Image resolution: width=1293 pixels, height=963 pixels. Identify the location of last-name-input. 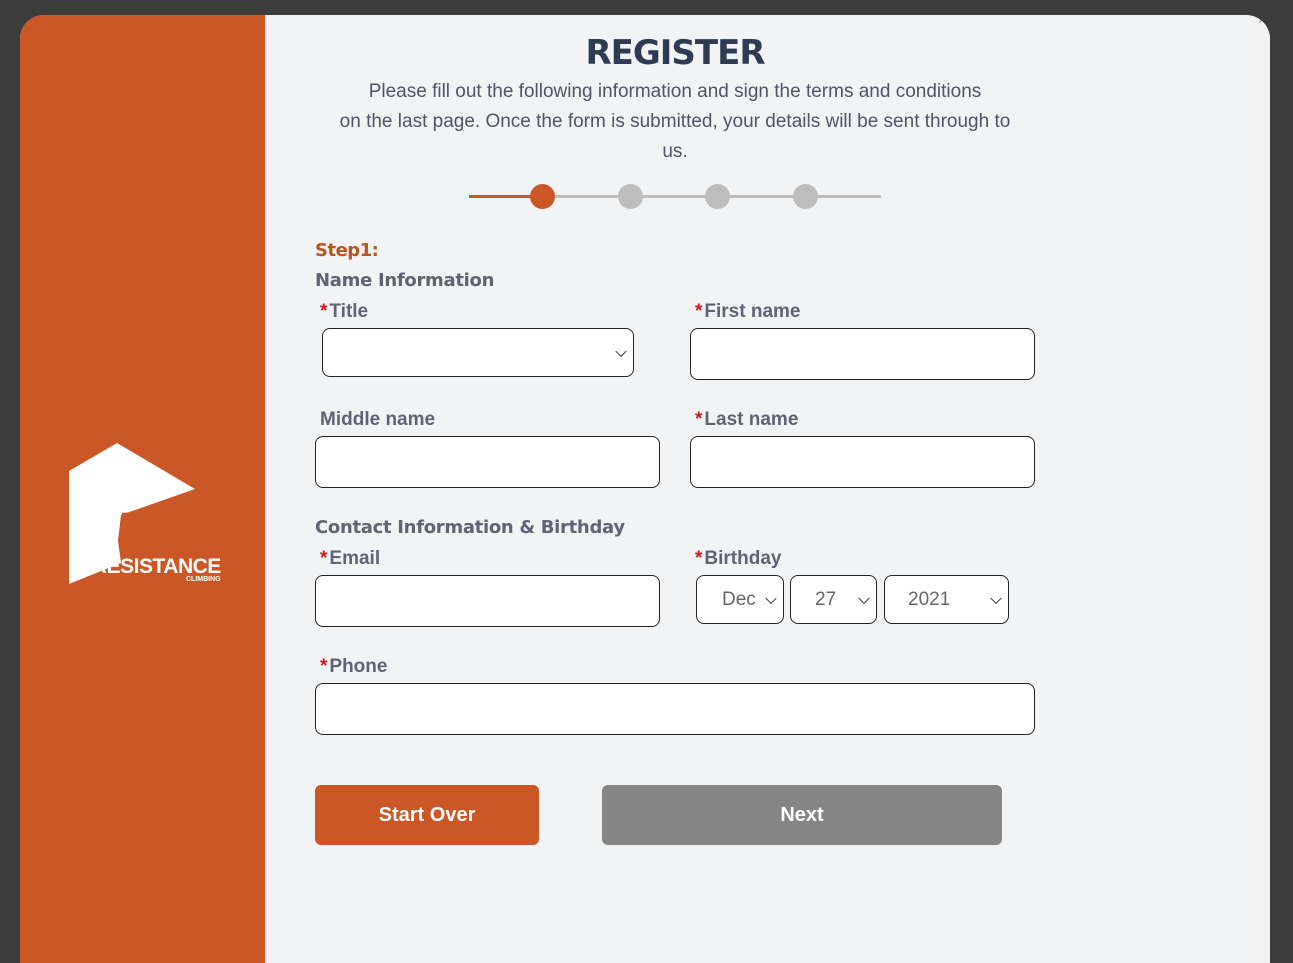
(862, 462).